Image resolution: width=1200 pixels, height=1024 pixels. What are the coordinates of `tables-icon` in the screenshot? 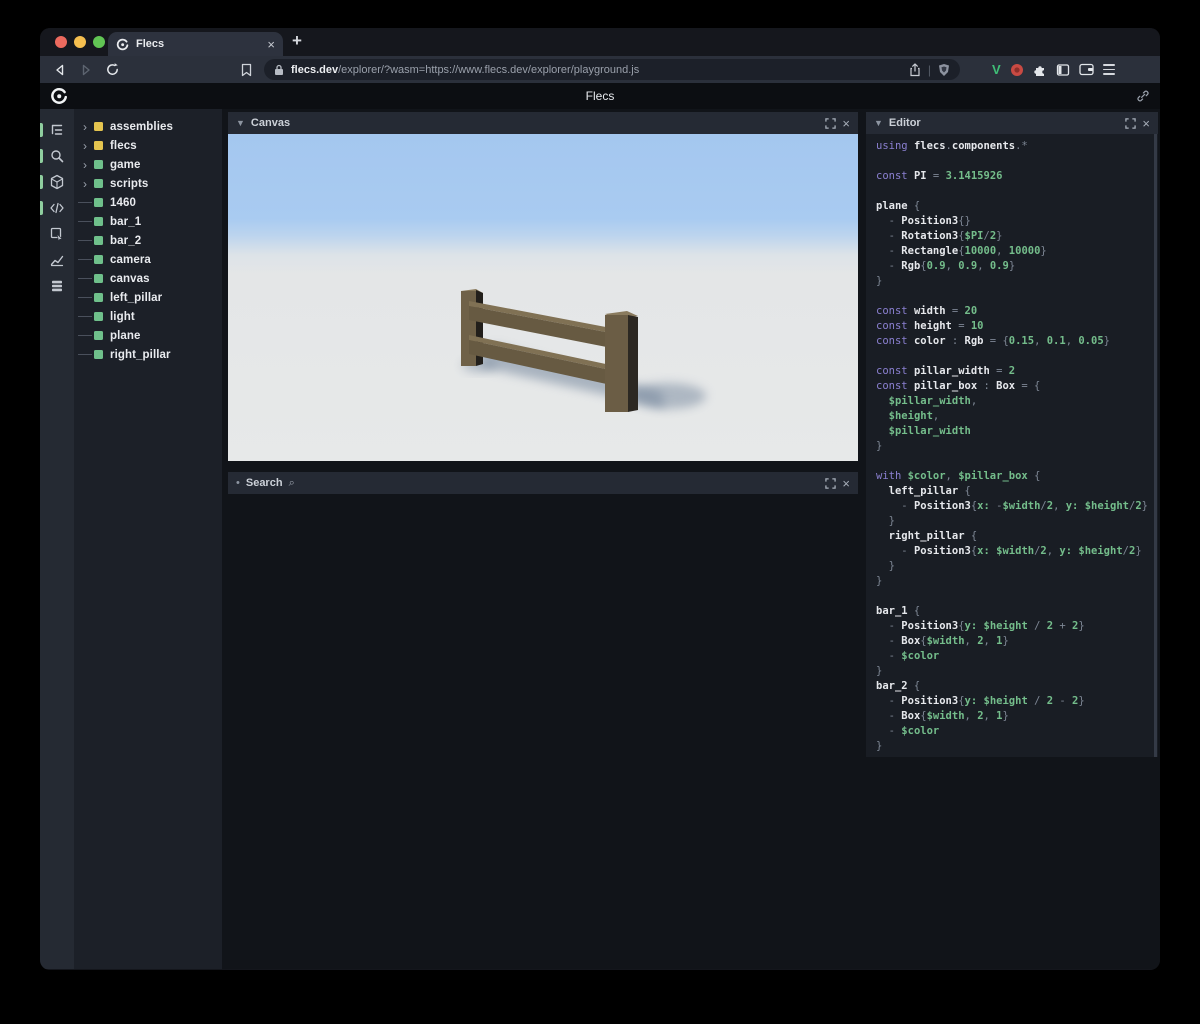 It's located at (57, 286).